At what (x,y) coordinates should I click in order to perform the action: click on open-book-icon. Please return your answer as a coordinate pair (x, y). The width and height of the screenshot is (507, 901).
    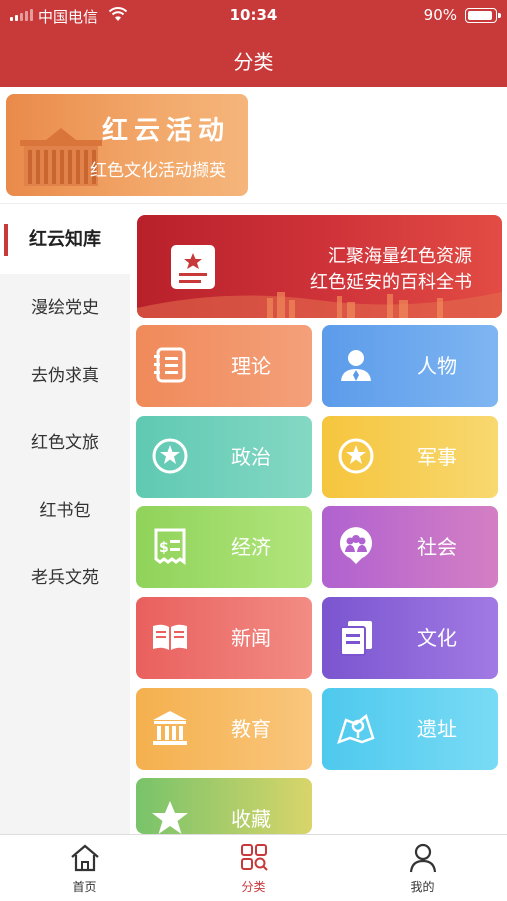
    Looking at the image, I should click on (170, 637).